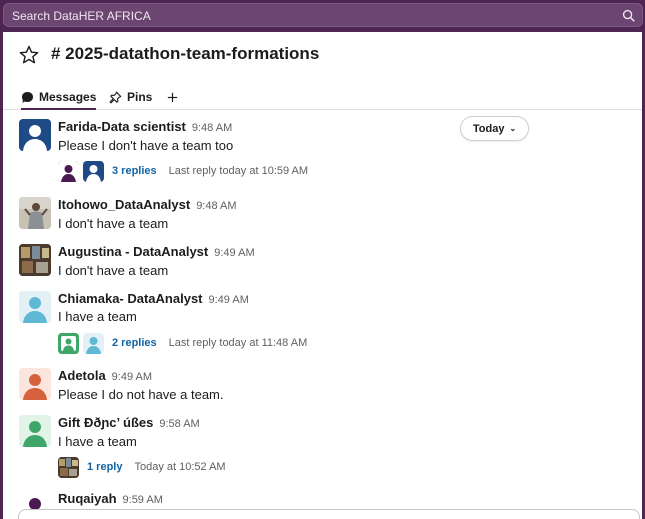  What do you see at coordinates (82, 375) in the screenshot?
I see `author-name: Adetola` at bounding box center [82, 375].